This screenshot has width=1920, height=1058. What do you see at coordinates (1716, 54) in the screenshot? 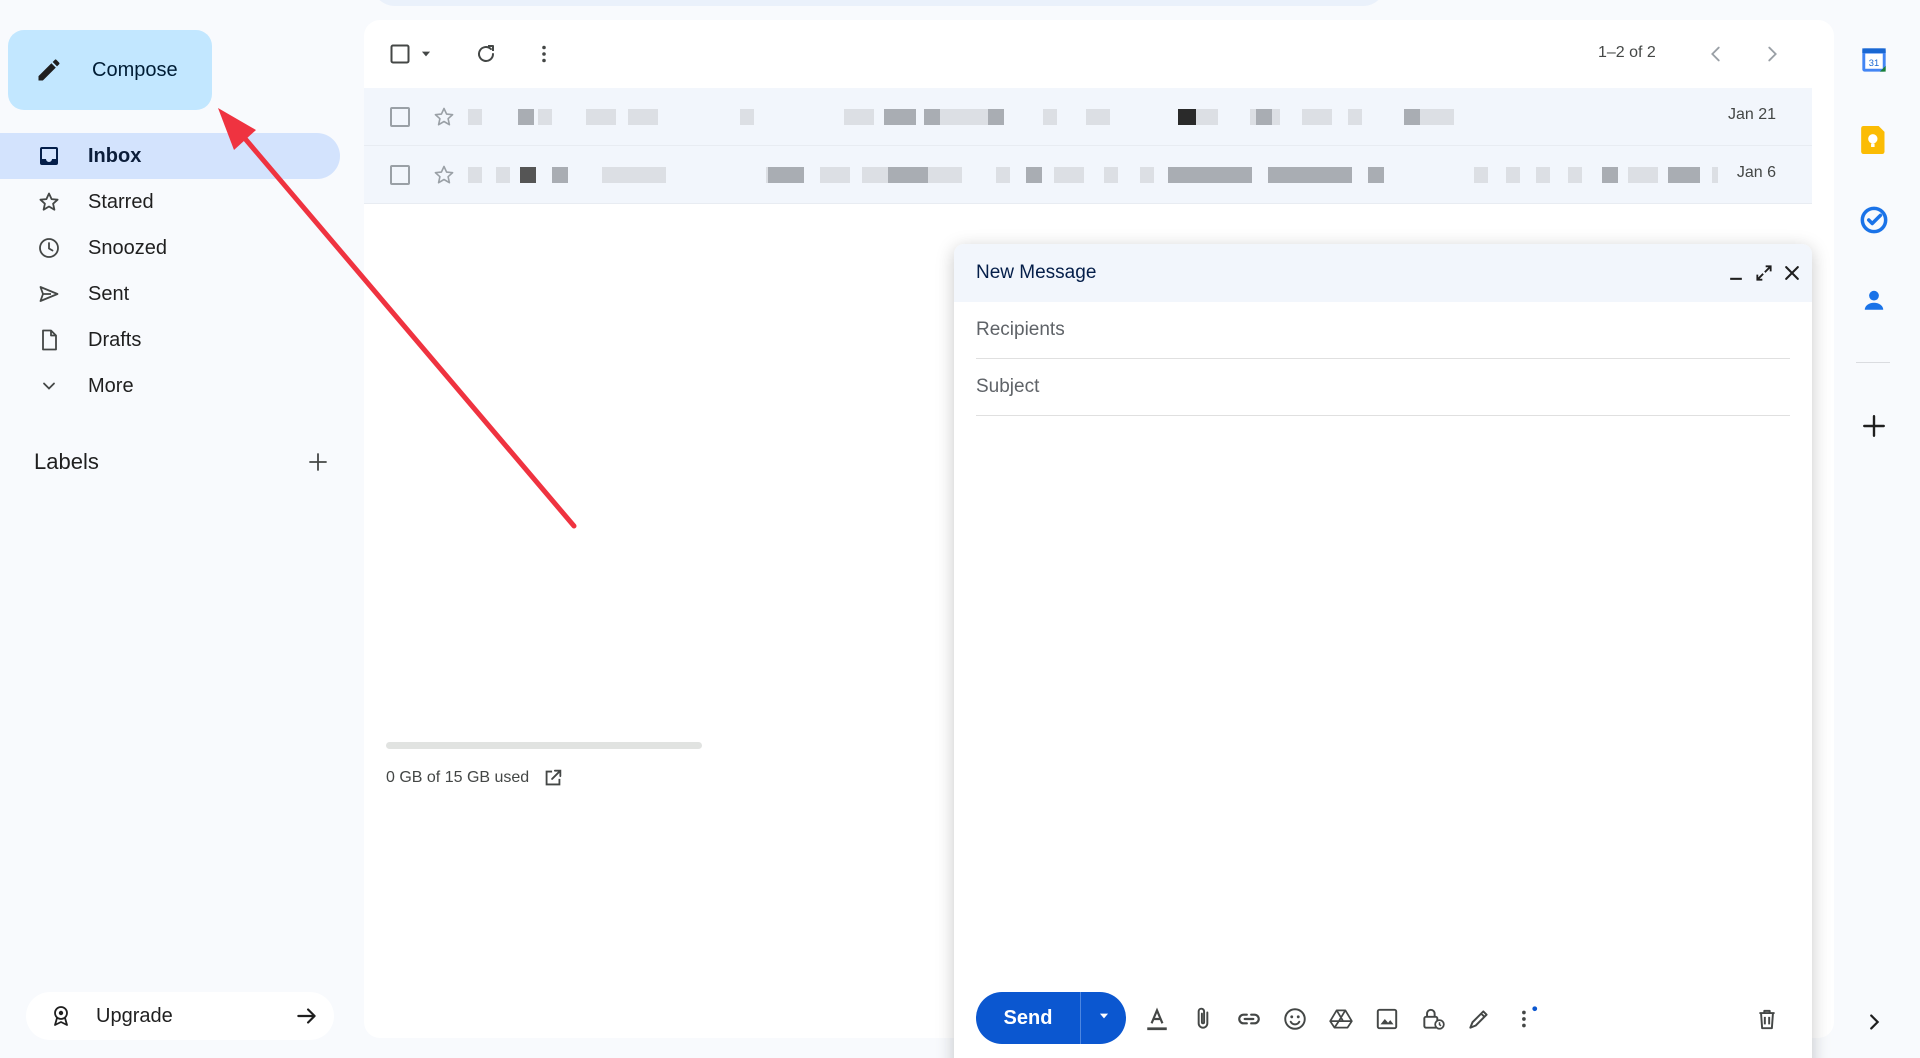
I see `chevron-left-icon` at bounding box center [1716, 54].